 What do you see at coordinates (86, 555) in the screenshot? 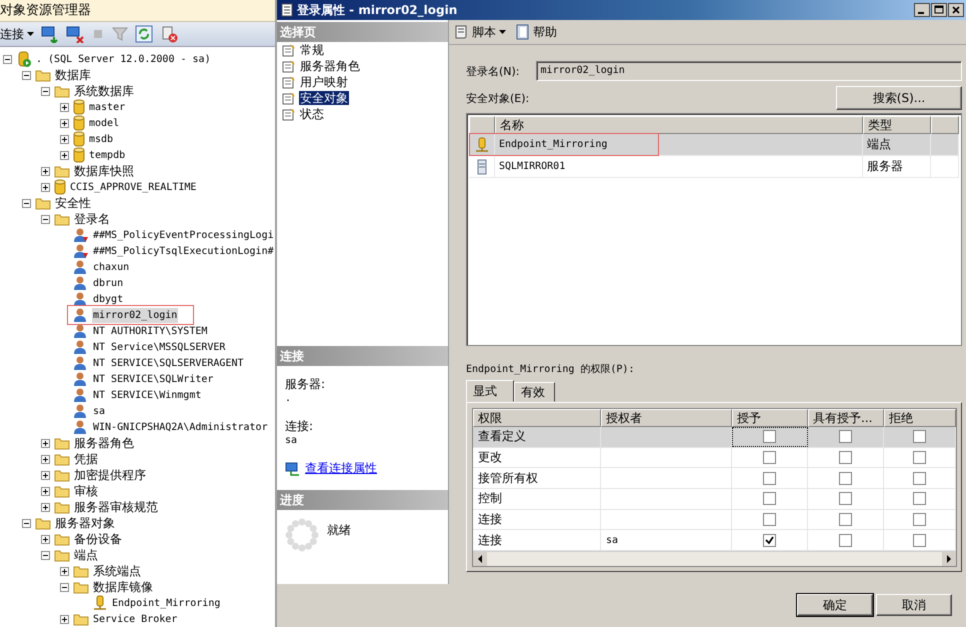
I see `tree-item: 端点` at bounding box center [86, 555].